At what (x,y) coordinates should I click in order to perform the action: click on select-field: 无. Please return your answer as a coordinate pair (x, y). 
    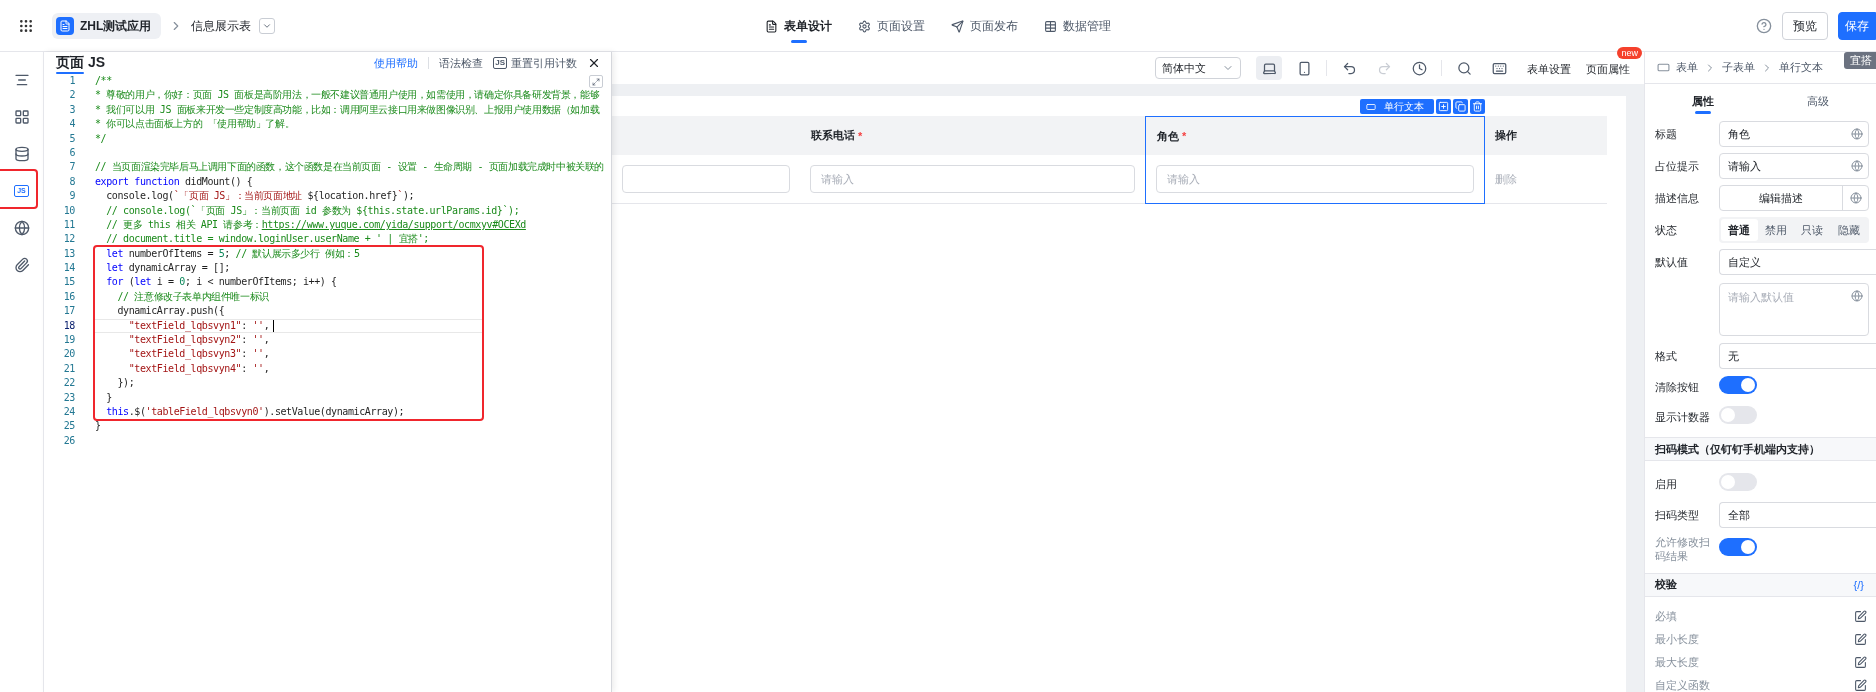
    Looking at the image, I should click on (1797, 356).